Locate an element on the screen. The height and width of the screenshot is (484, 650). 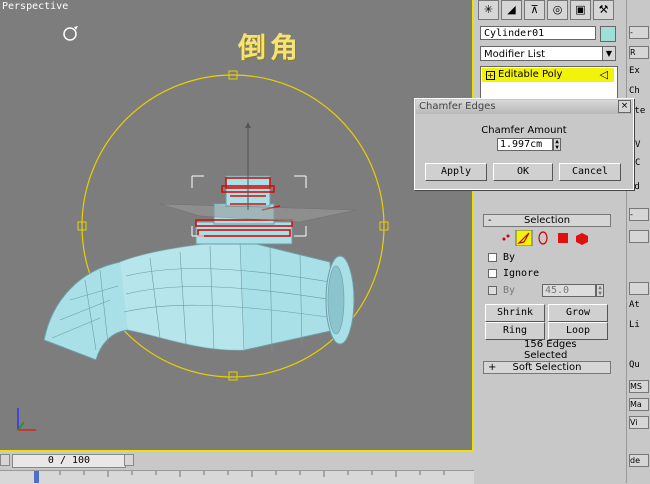
timeline-next-button is located at coordinates (129, 460).